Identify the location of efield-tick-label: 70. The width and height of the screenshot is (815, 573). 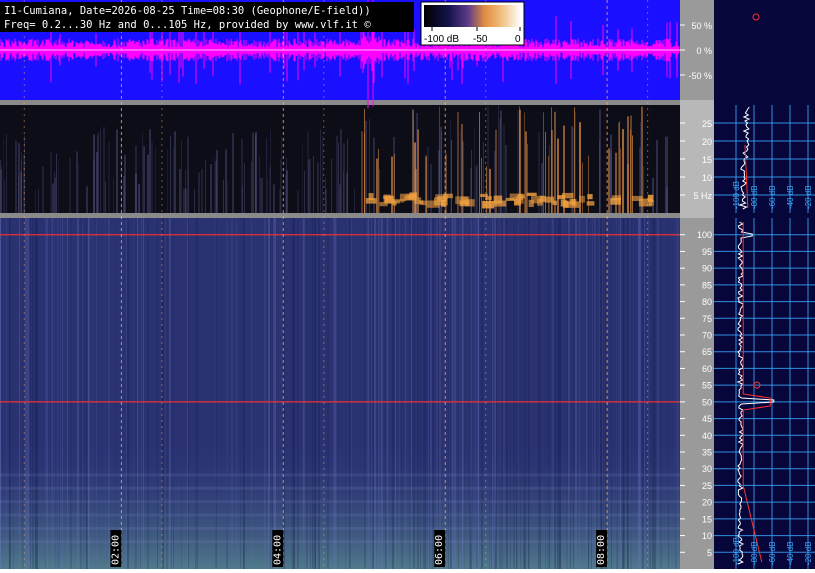
(707, 336).